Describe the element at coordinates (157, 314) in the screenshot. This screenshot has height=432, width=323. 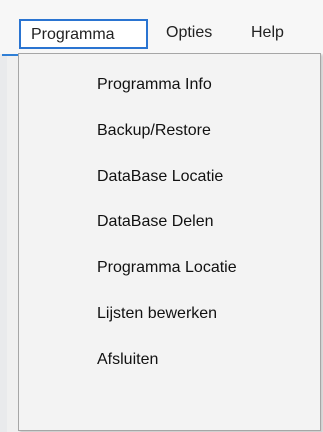
I see `menu-item-lijsten-bewerken: Lijsten bewerken` at that location.